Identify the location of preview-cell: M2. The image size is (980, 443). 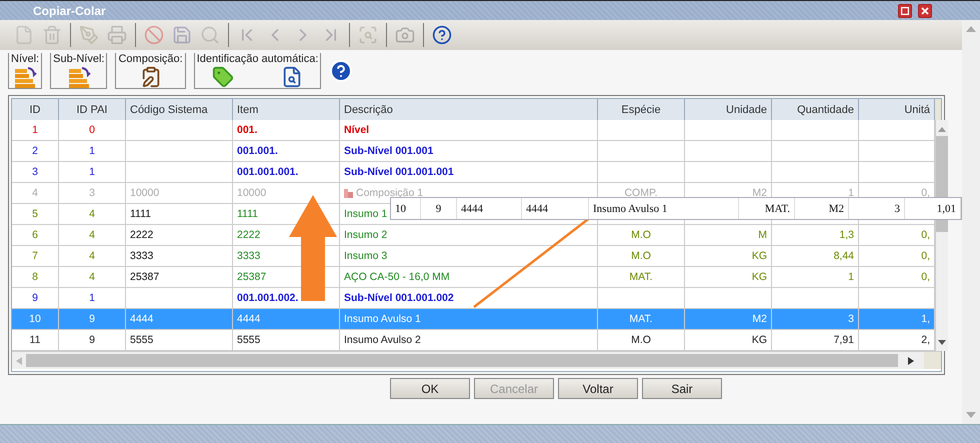
(822, 208).